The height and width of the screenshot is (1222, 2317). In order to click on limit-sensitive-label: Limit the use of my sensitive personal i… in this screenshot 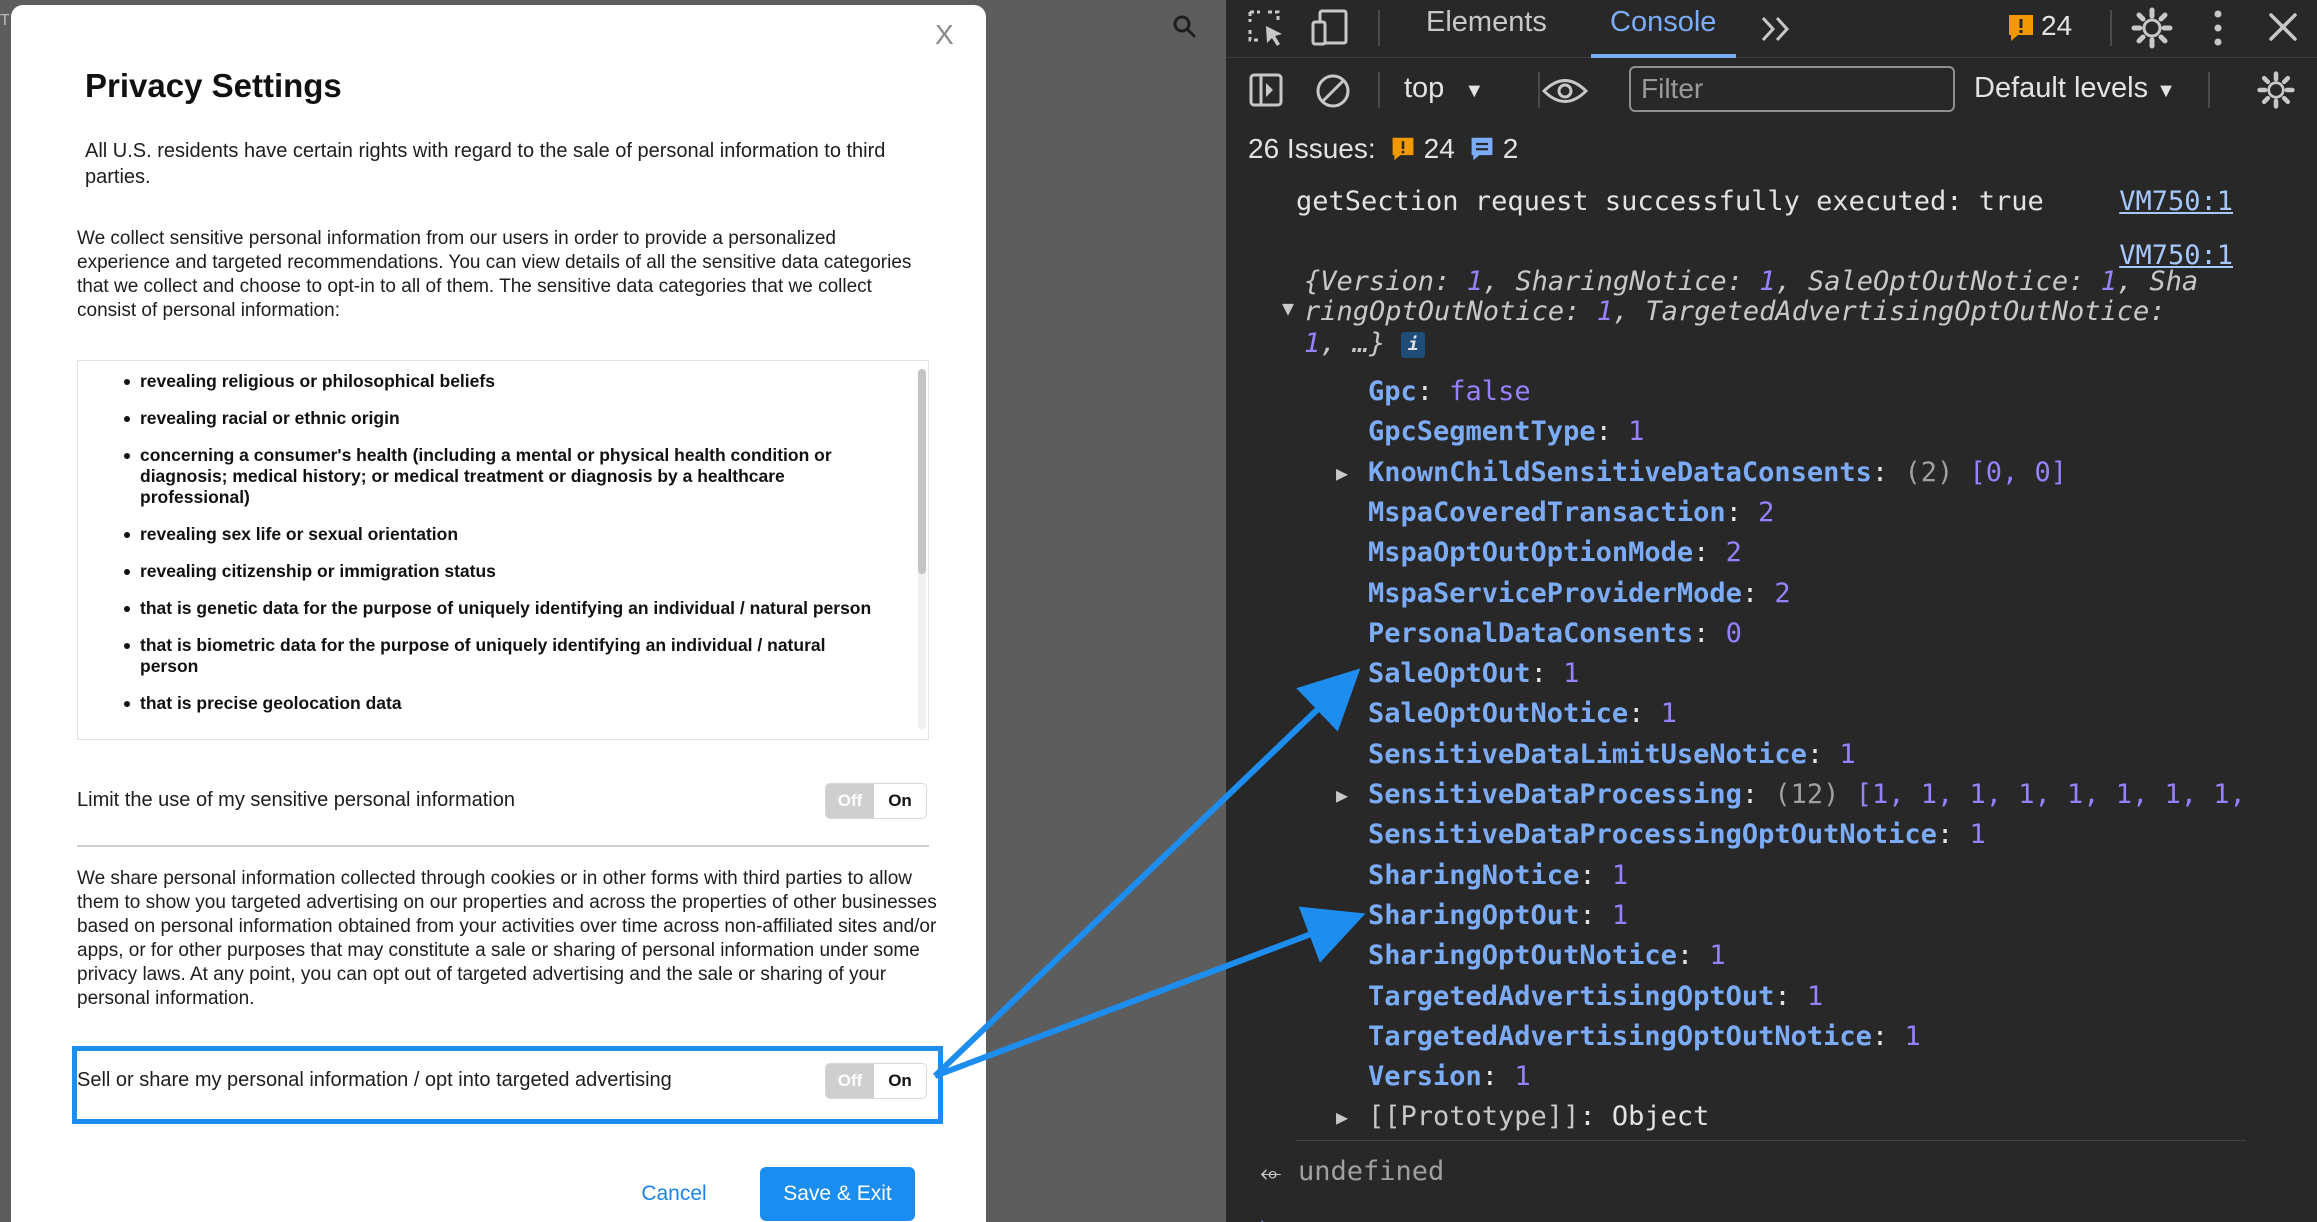, I will do `click(296, 800)`.